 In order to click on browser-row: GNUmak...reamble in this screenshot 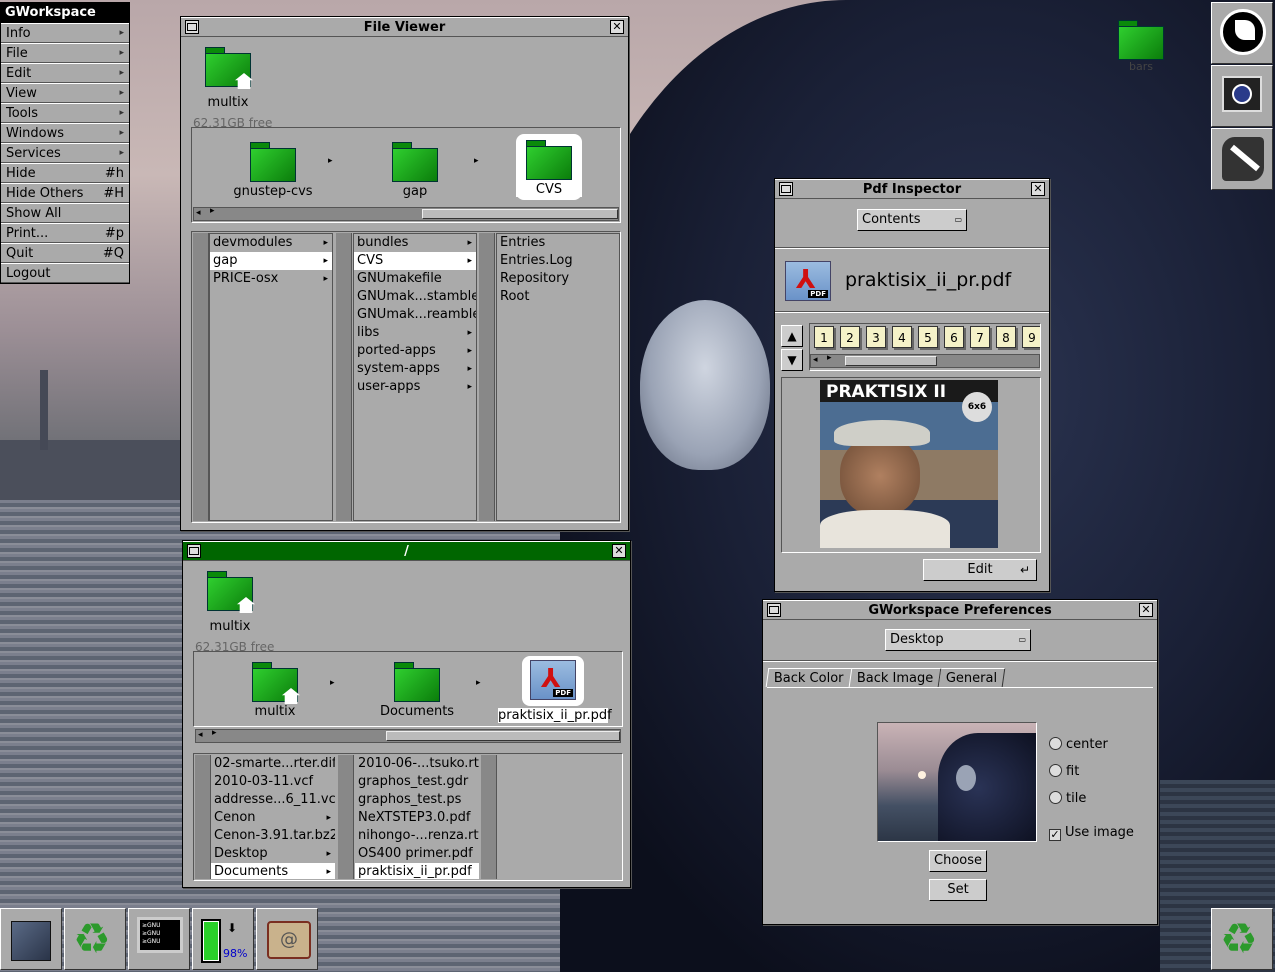, I will do `click(415, 315)`.